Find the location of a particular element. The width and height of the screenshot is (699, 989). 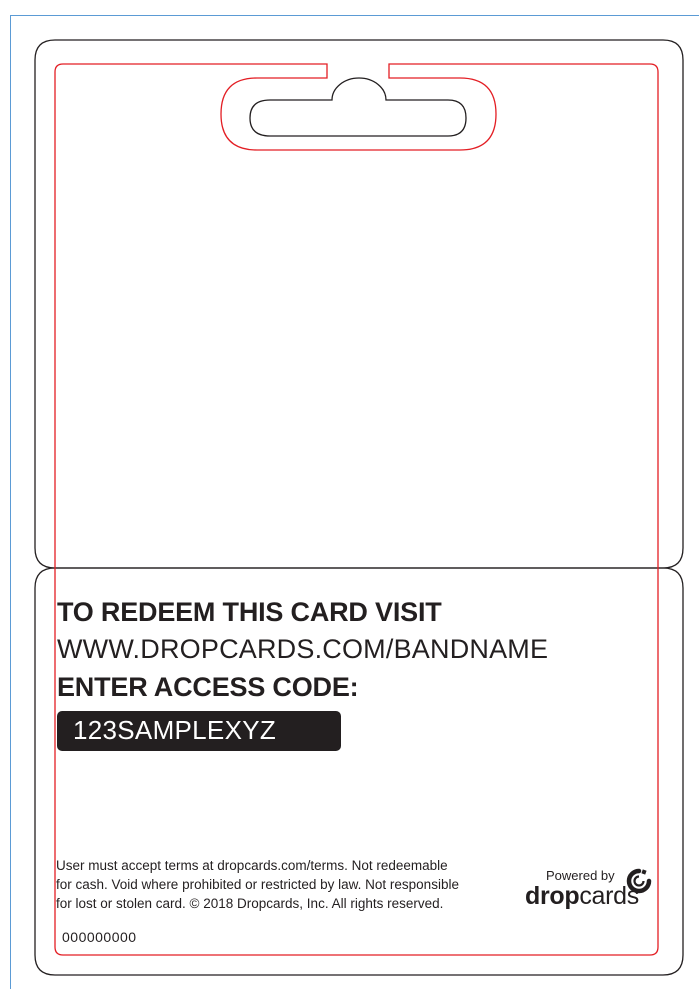

dropcards-logo-icon is located at coordinates (639, 881).